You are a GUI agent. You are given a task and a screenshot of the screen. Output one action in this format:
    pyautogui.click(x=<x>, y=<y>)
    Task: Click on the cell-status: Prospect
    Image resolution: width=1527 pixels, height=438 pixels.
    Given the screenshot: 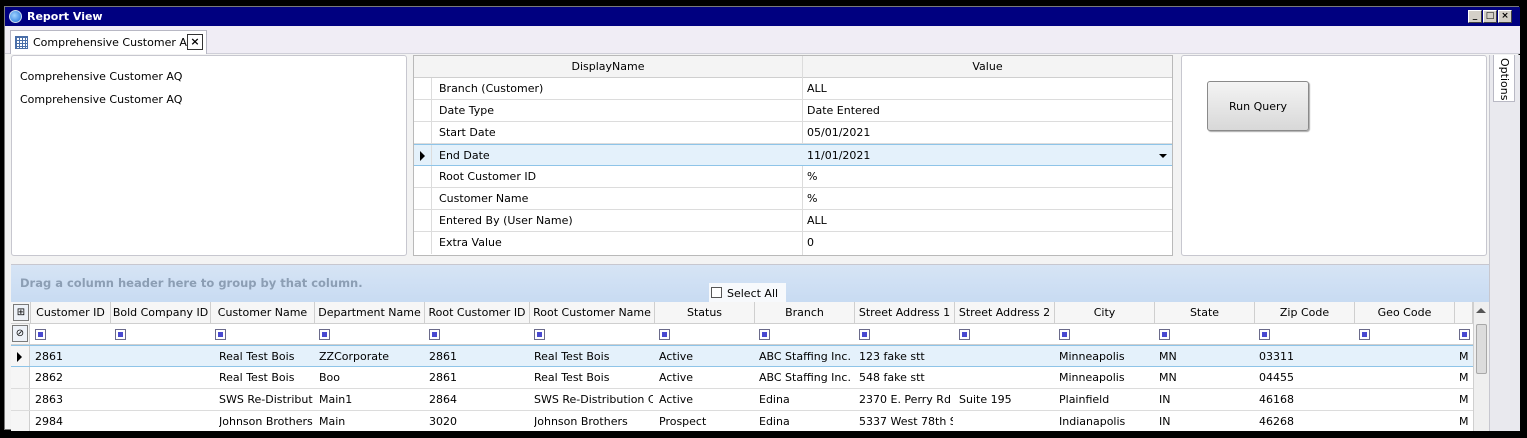 What is the action you would take?
    pyautogui.click(x=706, y=421)
    